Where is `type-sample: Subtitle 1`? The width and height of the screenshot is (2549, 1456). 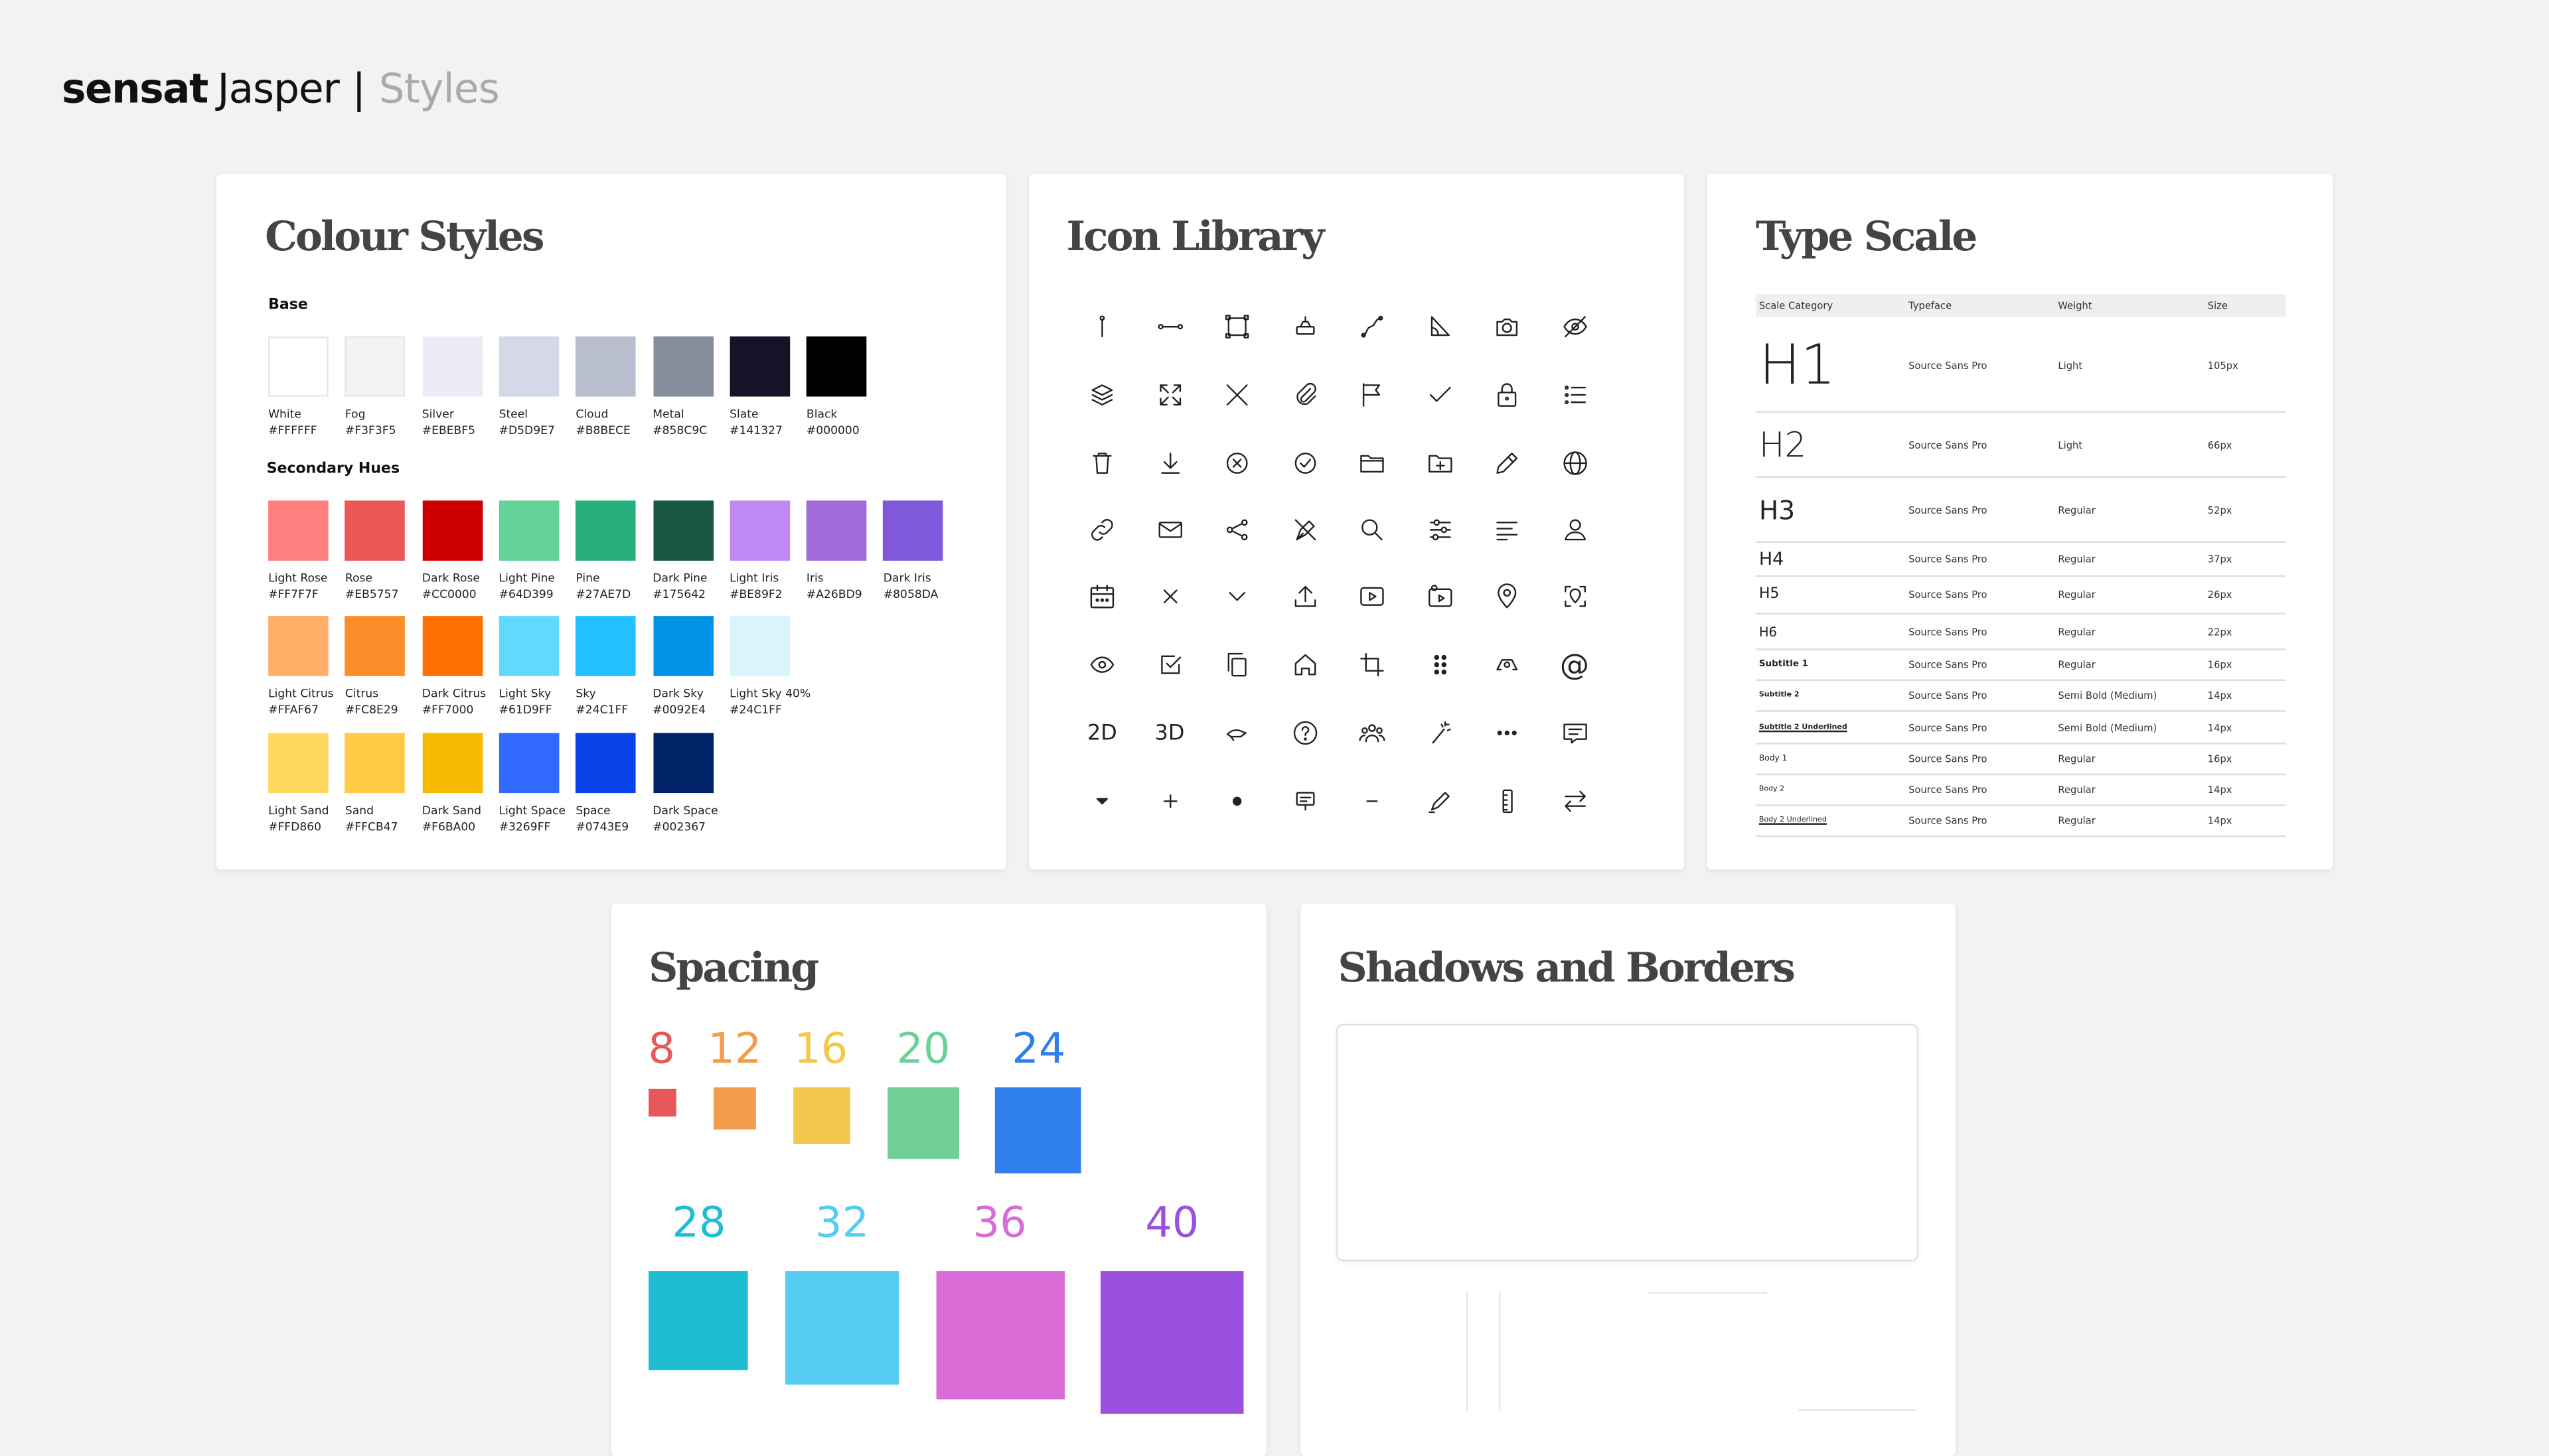
type-sample: Subtitle 1 is located at coordinates (1783, 665).